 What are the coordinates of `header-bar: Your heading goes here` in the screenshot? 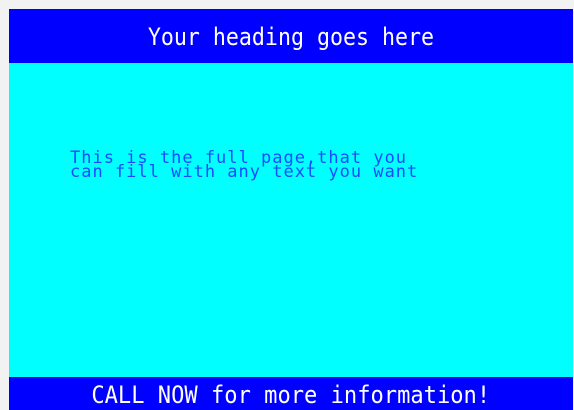 It's located at (291, 36).